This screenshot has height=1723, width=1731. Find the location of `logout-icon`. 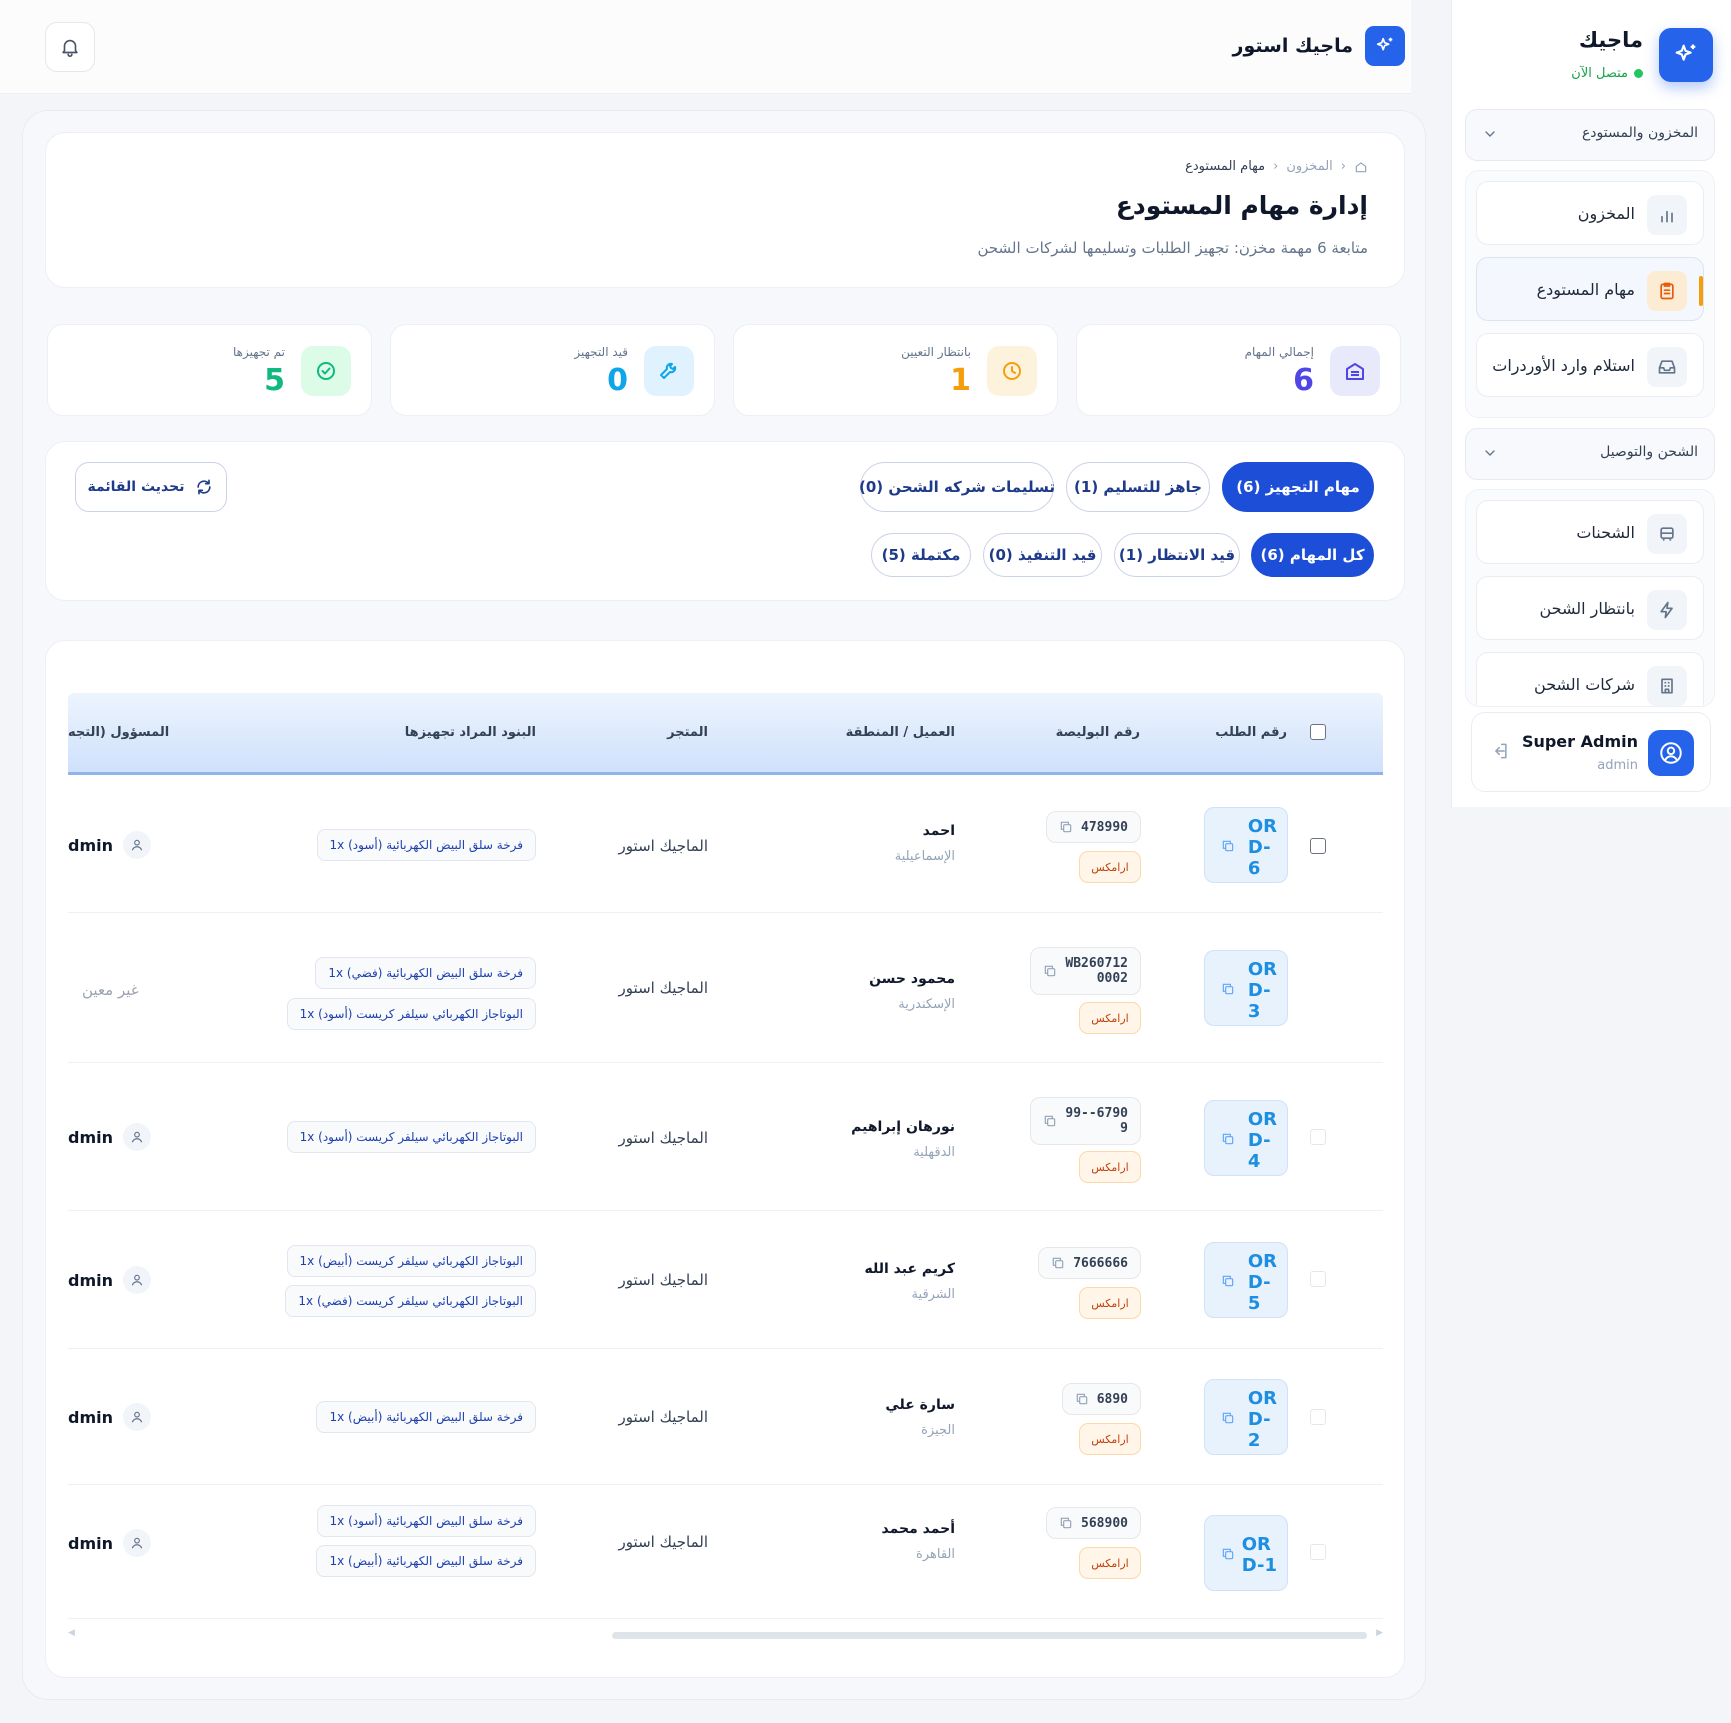

logout-icon is located at coordinates (1500, 751).